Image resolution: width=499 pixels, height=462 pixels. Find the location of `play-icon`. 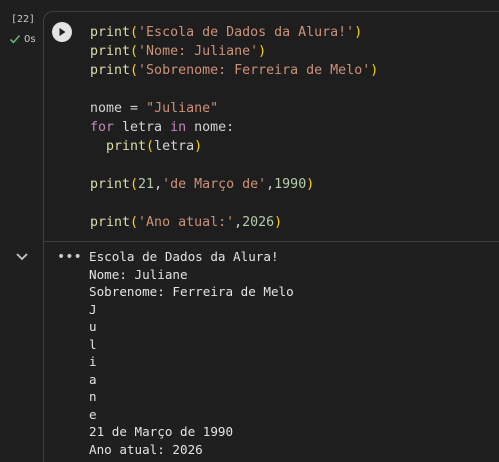

play-icon is located at coordinates (62, 32).